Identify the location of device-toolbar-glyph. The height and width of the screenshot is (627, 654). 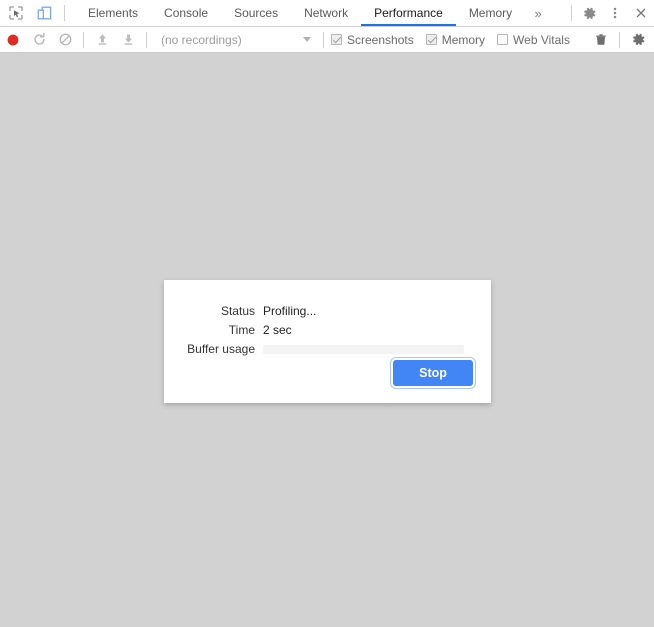
(44, 12).